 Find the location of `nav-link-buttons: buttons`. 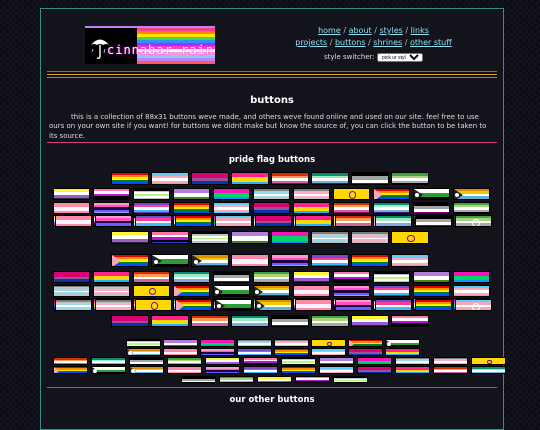

nav-link-buttons: buttons is located at coordinates (350, 42).